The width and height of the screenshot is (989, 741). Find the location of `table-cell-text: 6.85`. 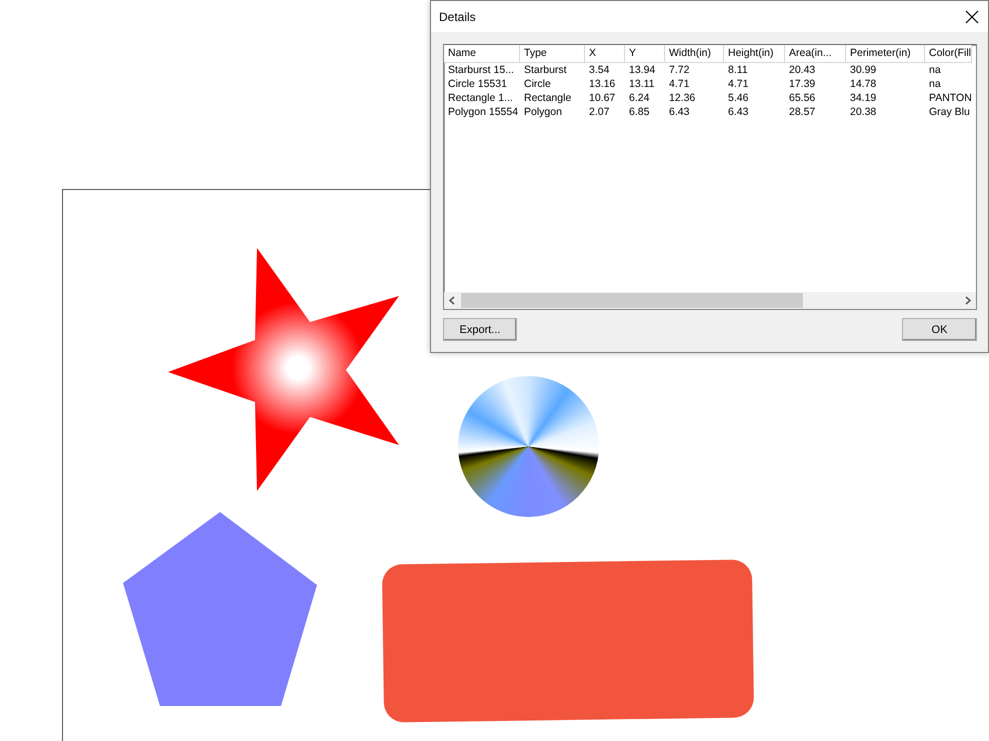

table-cell-text: 6.85 is located at coordinates (639, 112).